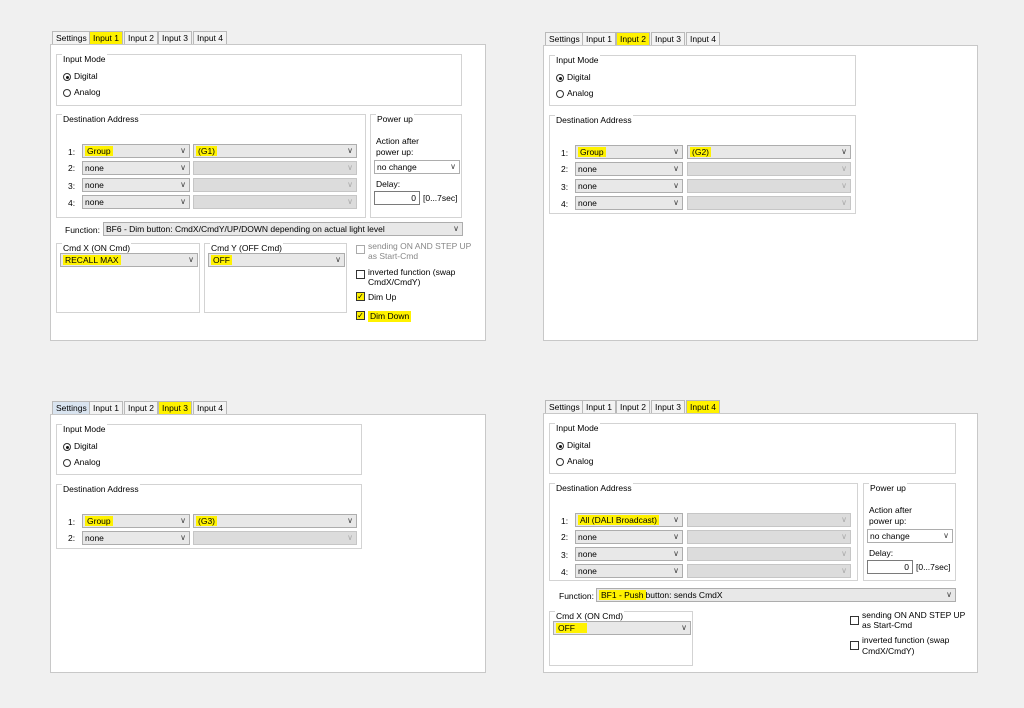 The height and width of the screenshot is (708, 1024). Describe the element at coordinates (440, 198) in the screenshot. I see `delay-range-label: [0...7sec]` at that location.